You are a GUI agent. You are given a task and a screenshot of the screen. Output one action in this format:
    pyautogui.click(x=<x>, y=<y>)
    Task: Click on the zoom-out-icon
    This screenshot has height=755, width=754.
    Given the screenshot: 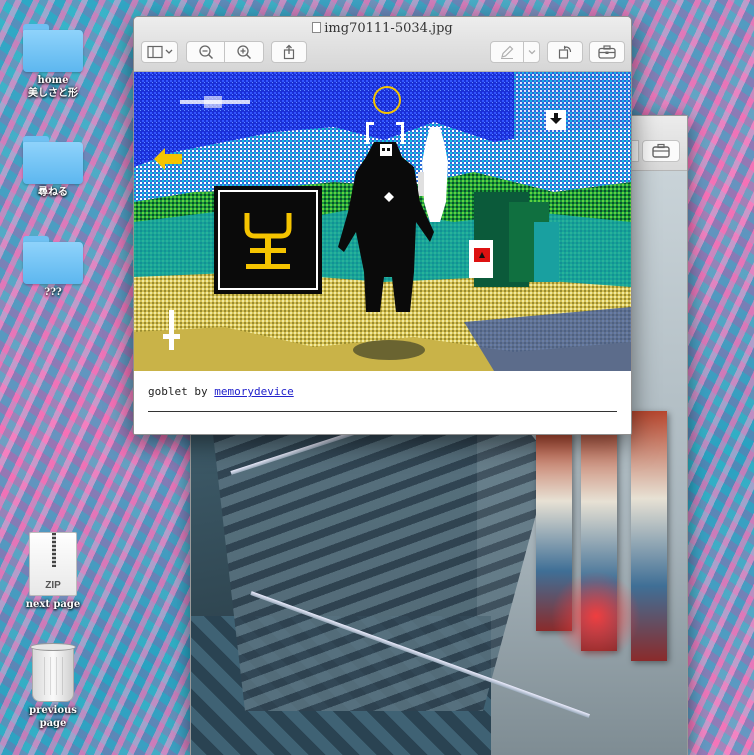 What is the action you would take?
    pyautogui.click(x=205, y=52)
    